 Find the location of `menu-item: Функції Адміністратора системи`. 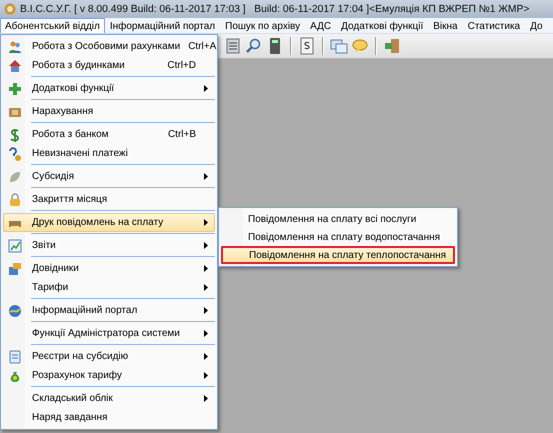

menu-item: Функції Адміністратора системи is located at coordinates (109, 333).